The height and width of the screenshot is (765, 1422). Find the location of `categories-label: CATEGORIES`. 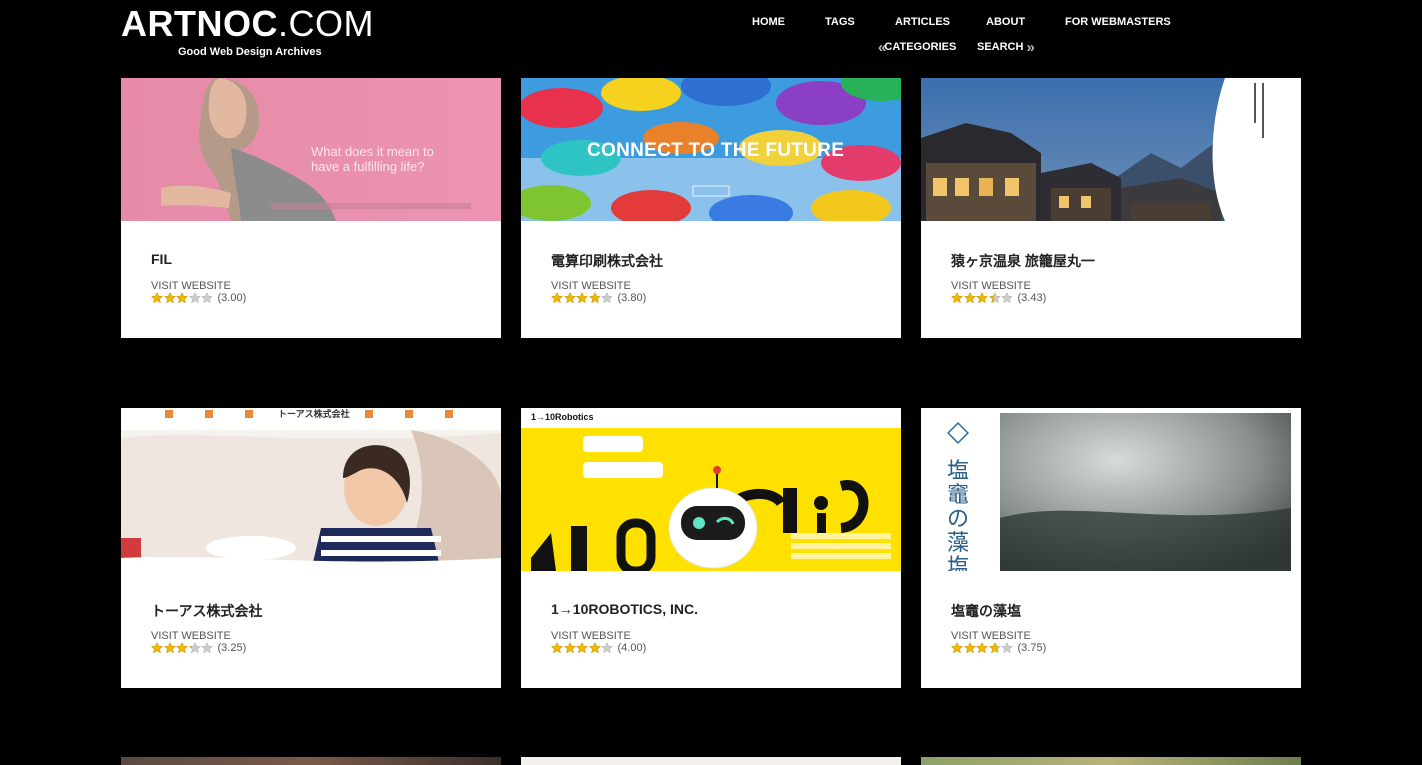

categories-label: CATEGORIES is located at coordinates (920, 47).